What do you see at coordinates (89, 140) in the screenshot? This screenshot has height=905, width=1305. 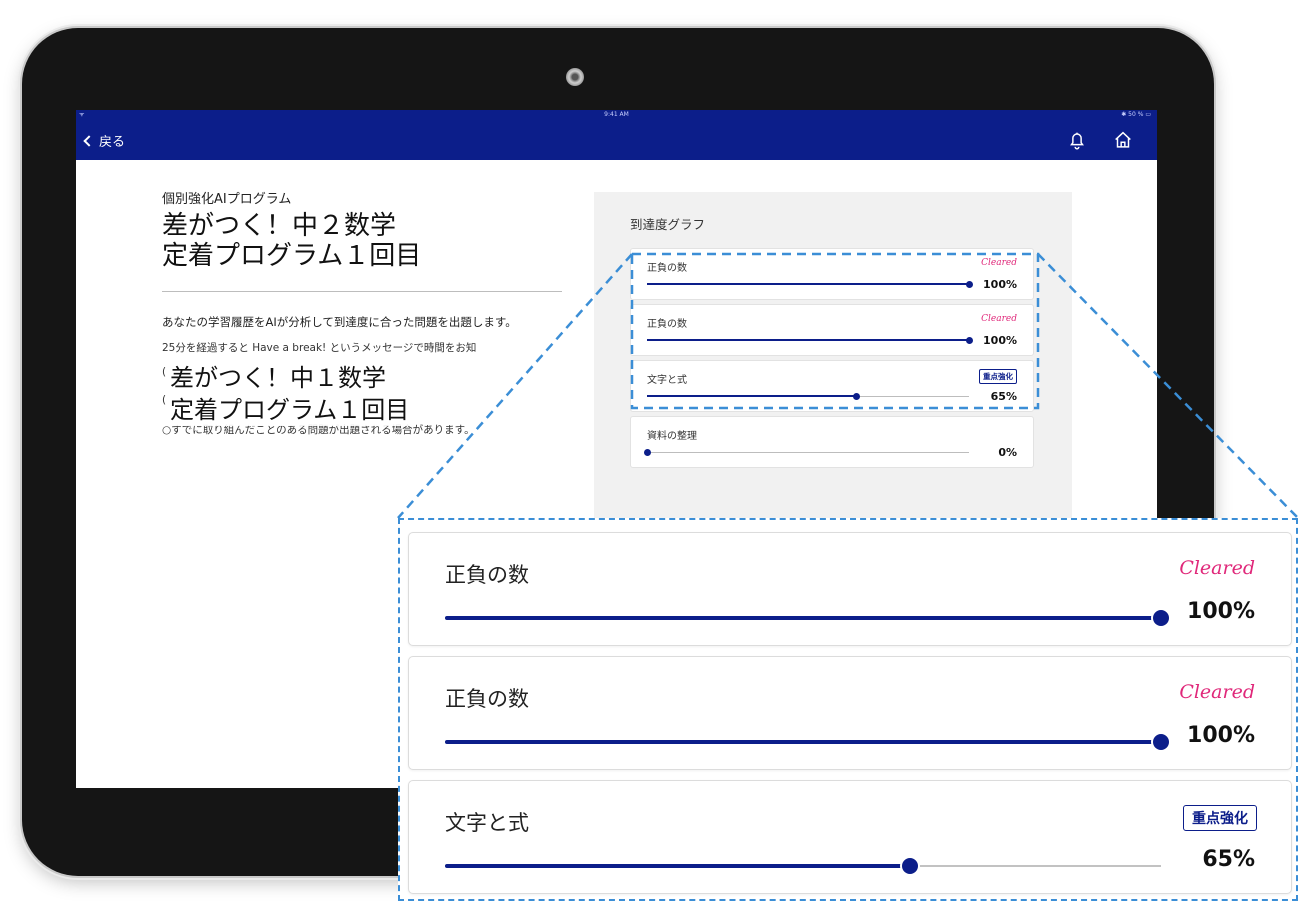 I see `chevron-left-icon` at bounding box center [89, 140].